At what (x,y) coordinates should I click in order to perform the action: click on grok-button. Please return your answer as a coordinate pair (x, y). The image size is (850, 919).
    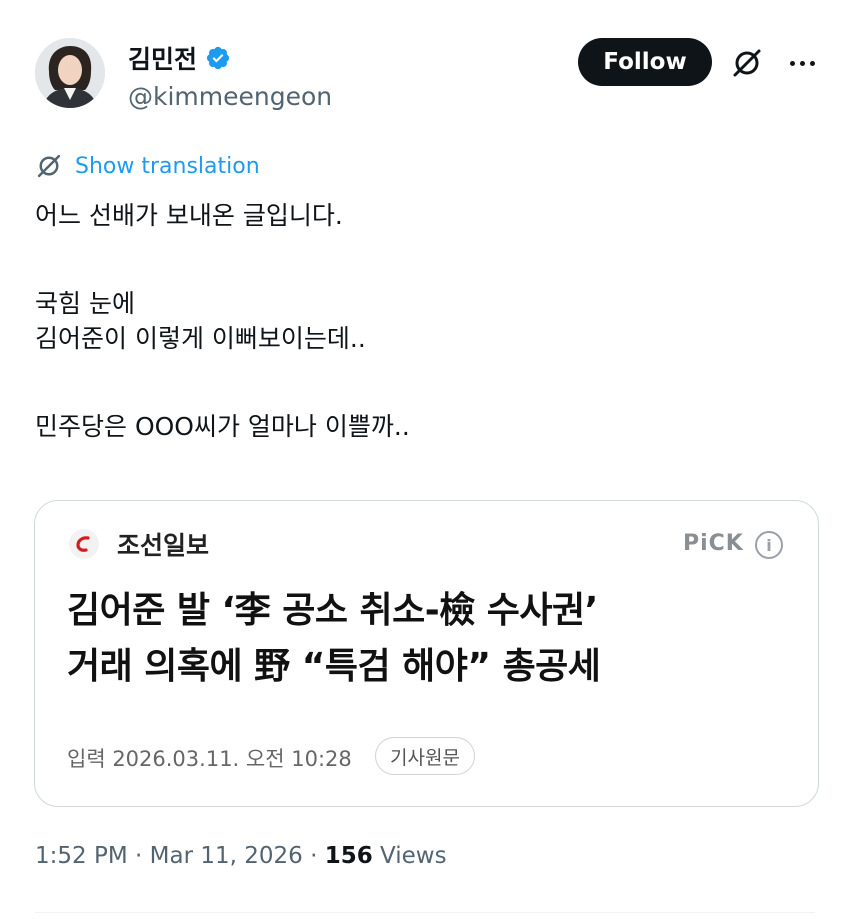
    Looking at the image, I should click on (747, 63).